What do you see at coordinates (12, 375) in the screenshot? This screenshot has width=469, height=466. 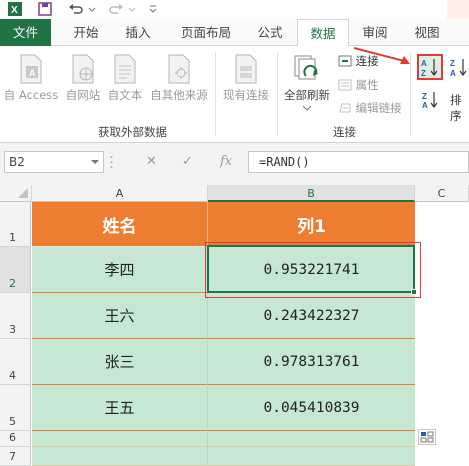 I see `row-number: 4` at bounding box center [12, 375].